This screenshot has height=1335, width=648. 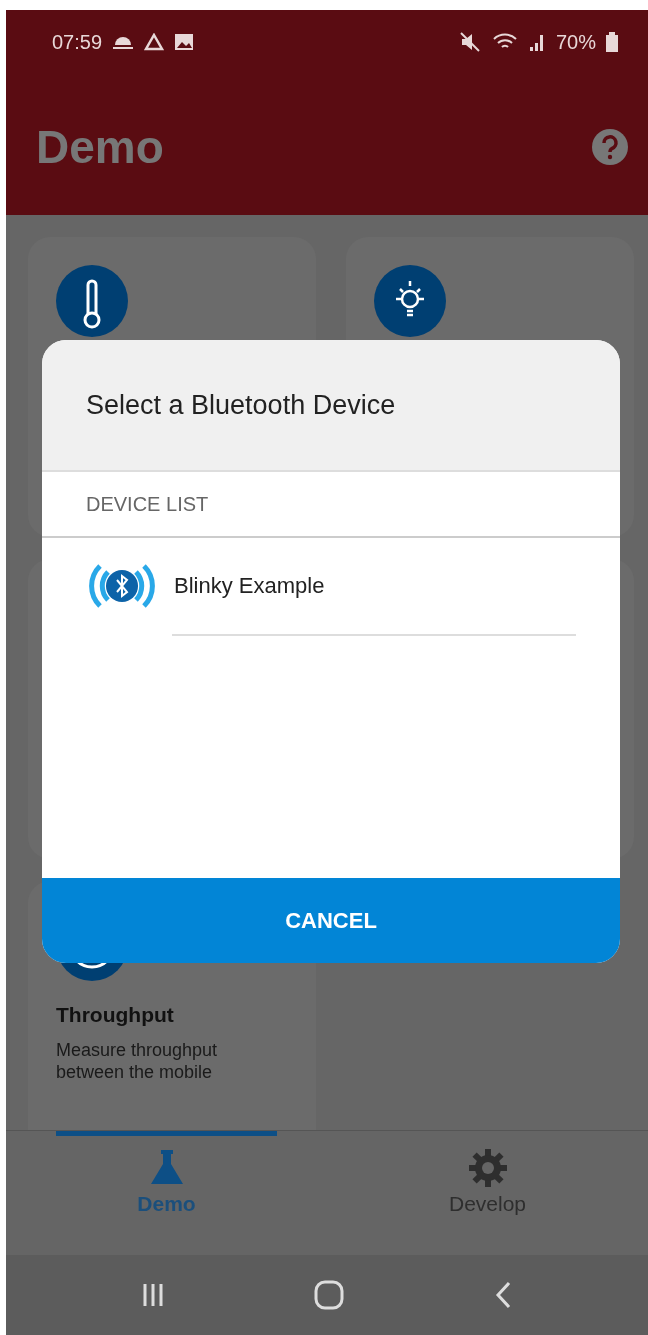 I want to click on cancel-button: CANCEL, so click(x=331, y=920).